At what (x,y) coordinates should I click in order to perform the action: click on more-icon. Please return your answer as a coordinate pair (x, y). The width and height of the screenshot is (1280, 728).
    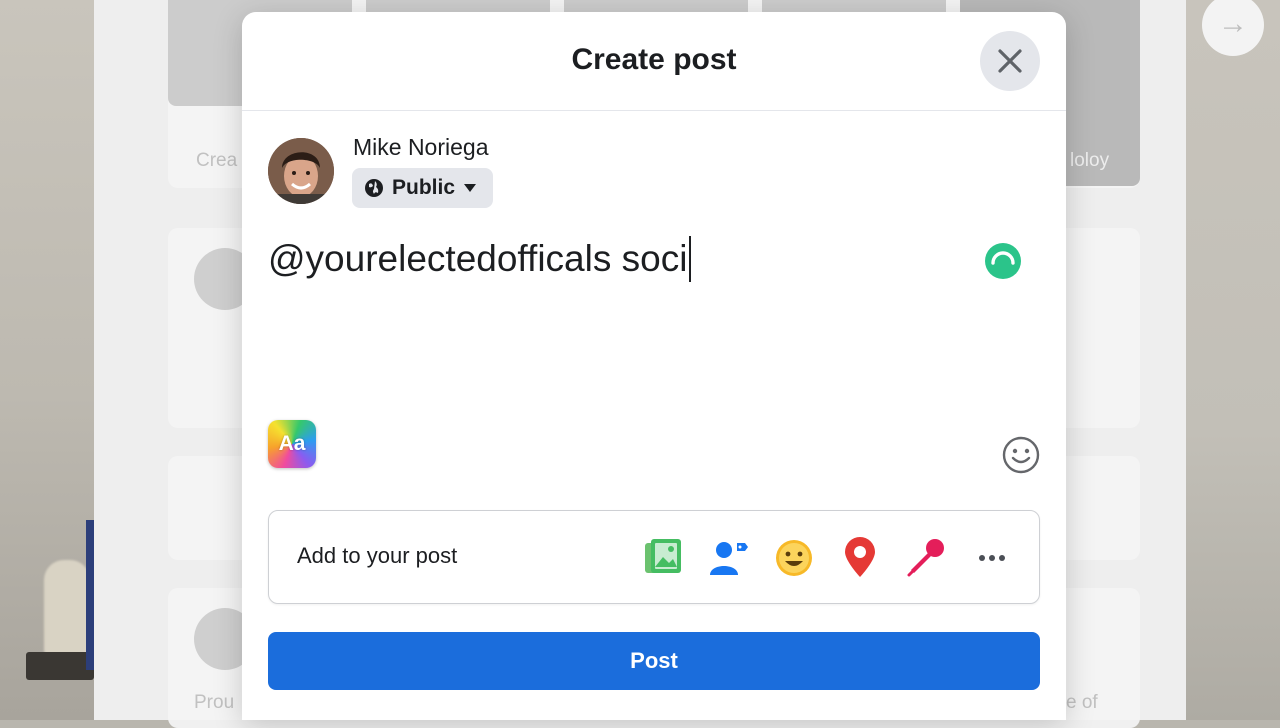
    Looking at the image, I should click on (992, 558).